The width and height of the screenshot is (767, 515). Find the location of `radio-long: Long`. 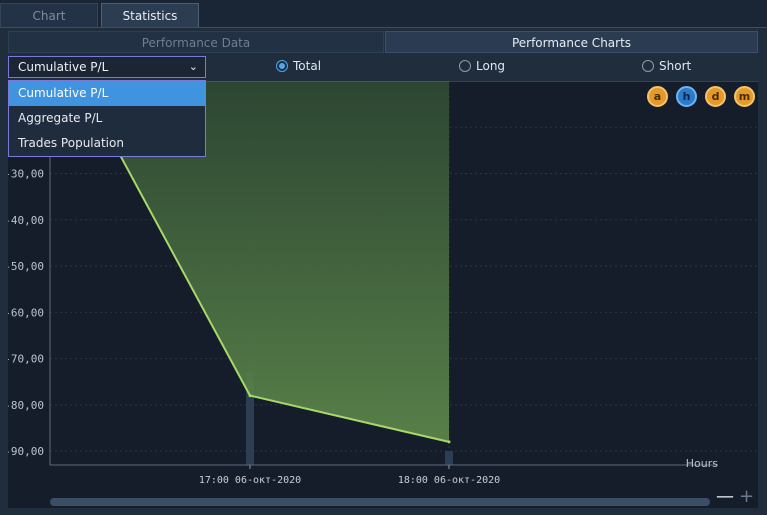

radio-long: Long is located at coordinates (482, 66).